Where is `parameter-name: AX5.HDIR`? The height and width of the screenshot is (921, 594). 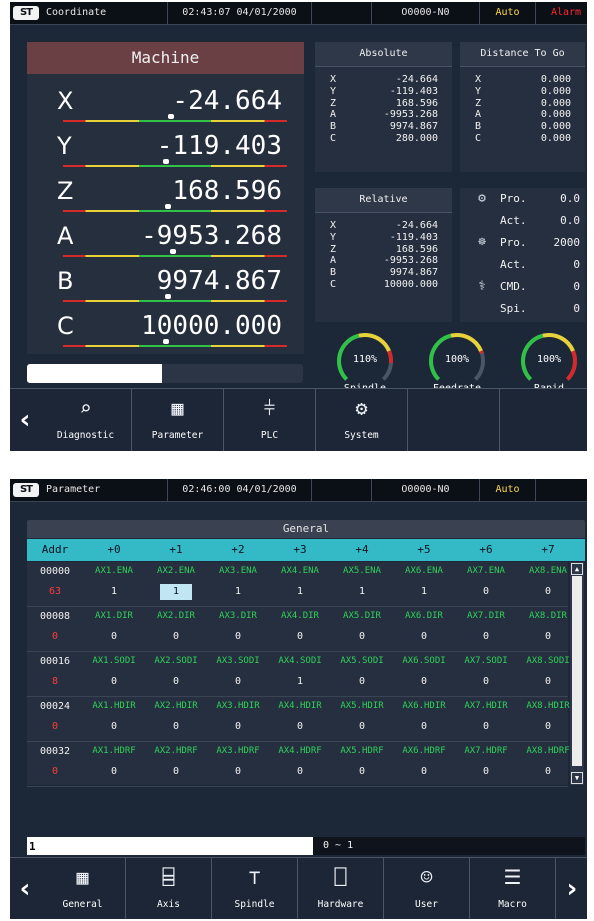
parameter-name: AX5.HDIR is located at coordinates (362, 706).